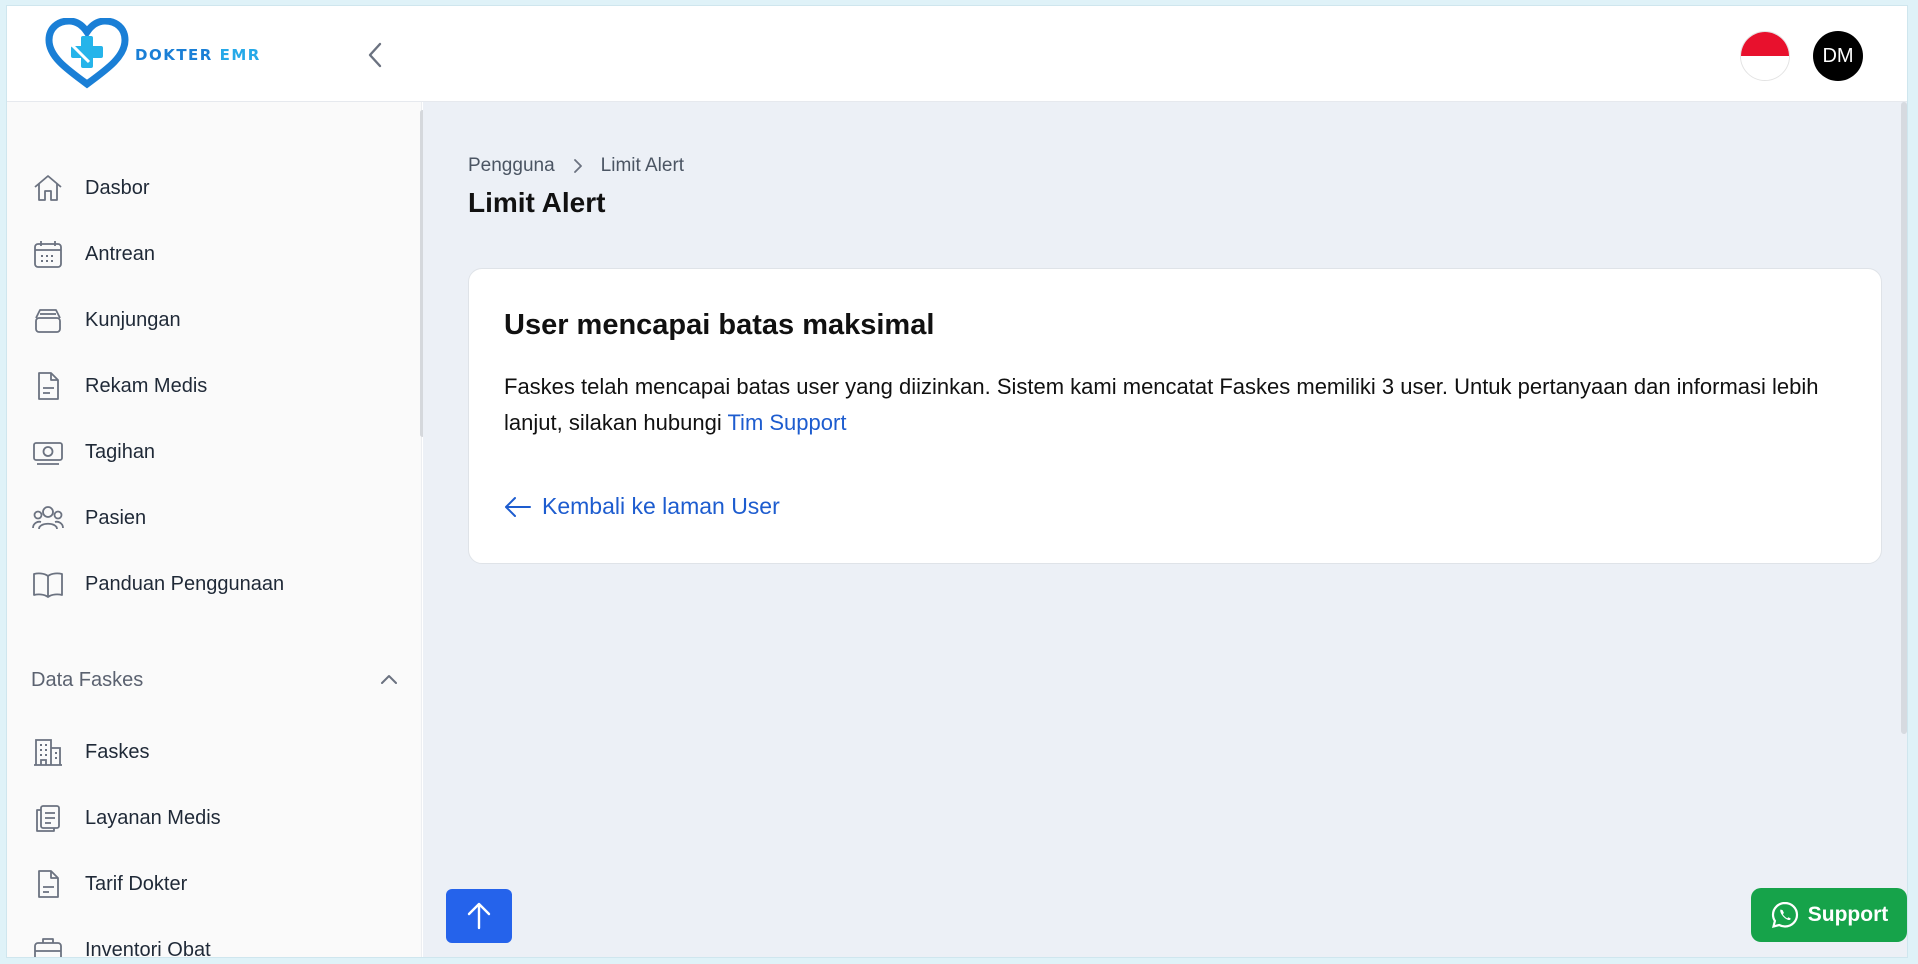 The height and width of the screenshot is (964, 1918). What do you see at coordinates (87, 53) in the screenshot?
I see `heart-cross-logo-icon` at bounding box center [87, 53].